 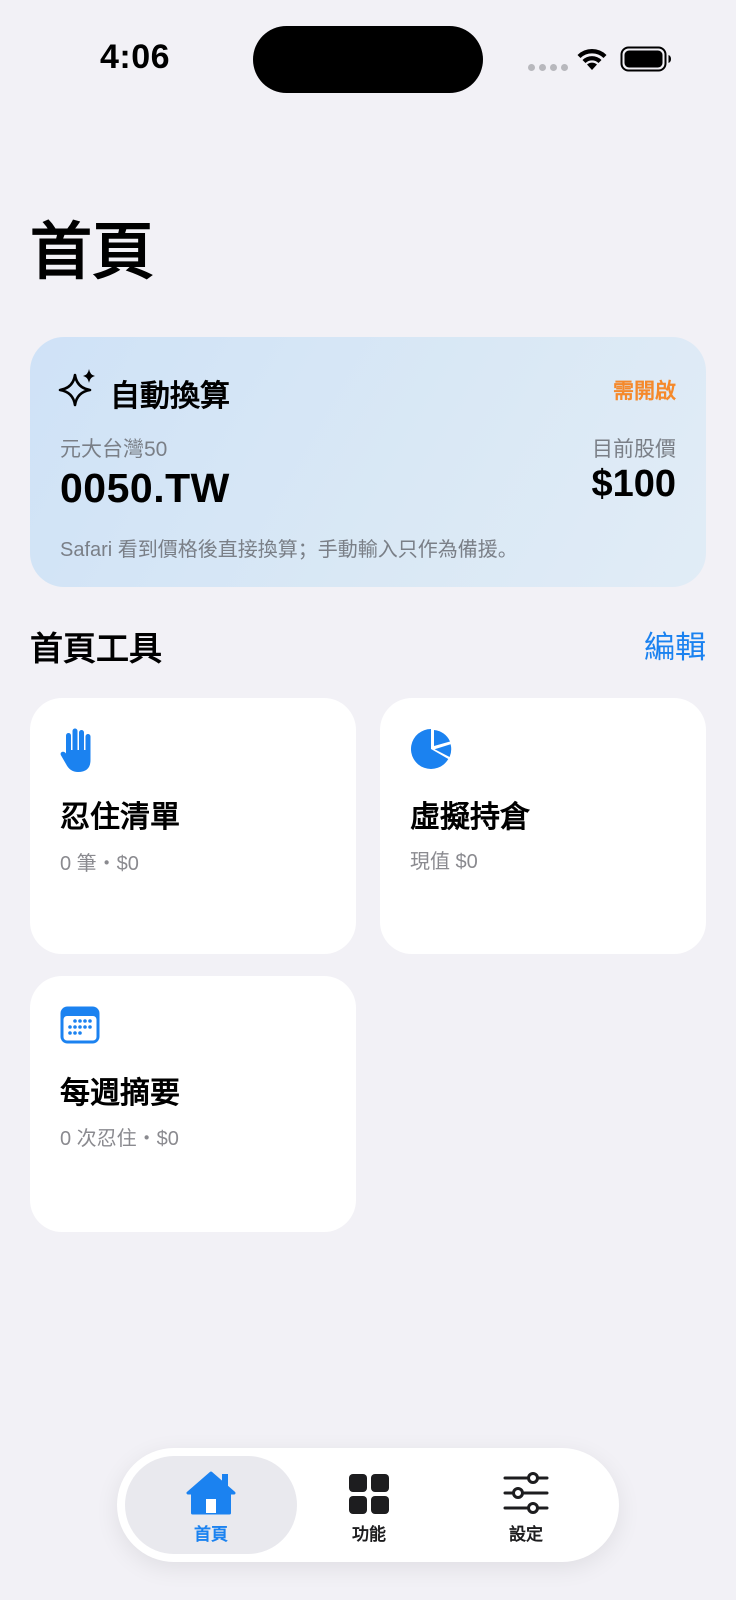 What do you see at coordinates (543, 826) in the screenshot?
I see `virtual-portfolio-card: 虛擬持倉 現值 $0` at bounding box center [543, 826].